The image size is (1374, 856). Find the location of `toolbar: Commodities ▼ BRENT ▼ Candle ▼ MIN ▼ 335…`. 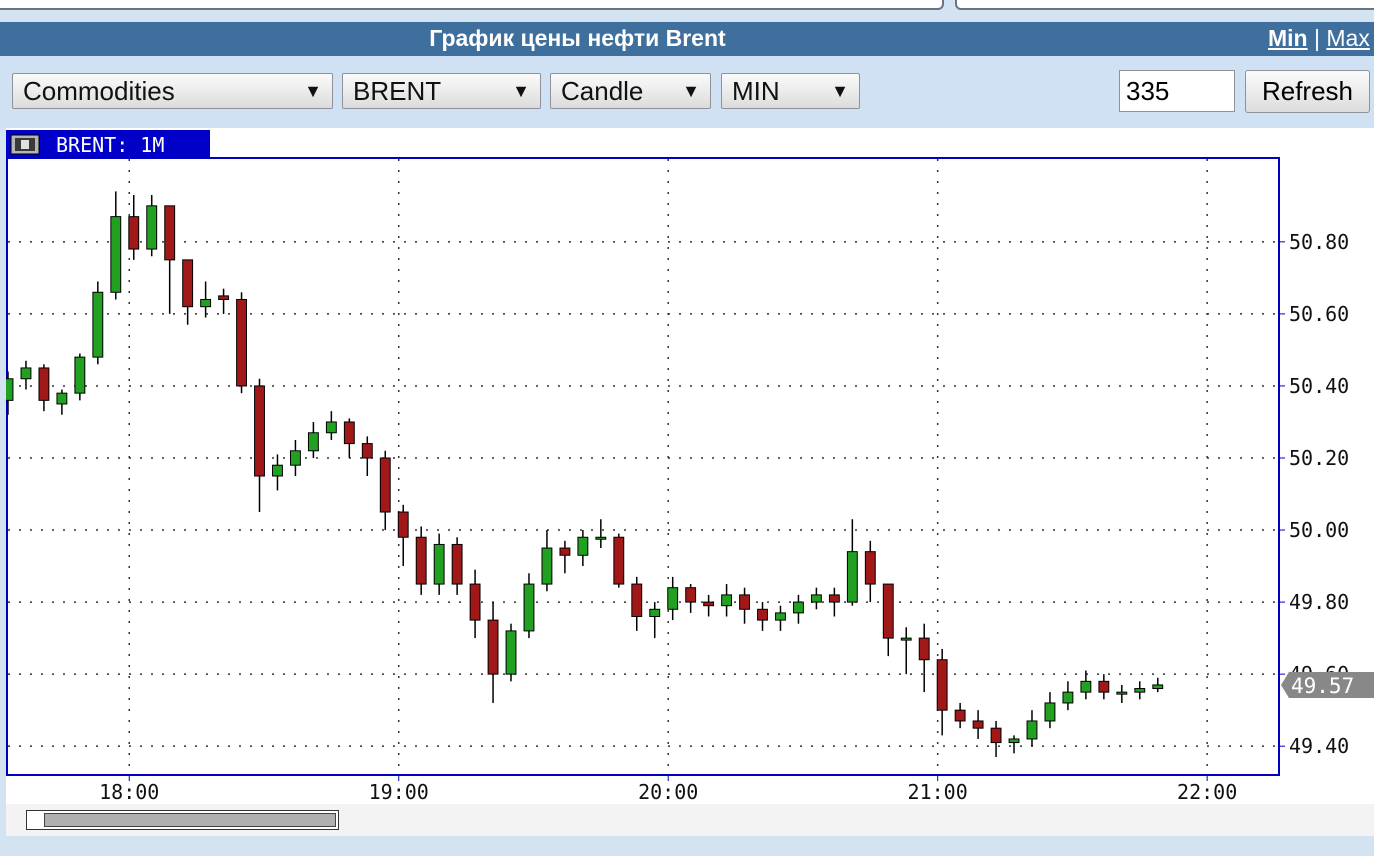

toolbar: Commodities ▼ BRENT ▼ Candle ▼ MIN ▼ 335… is located at coordinates (687, 92).